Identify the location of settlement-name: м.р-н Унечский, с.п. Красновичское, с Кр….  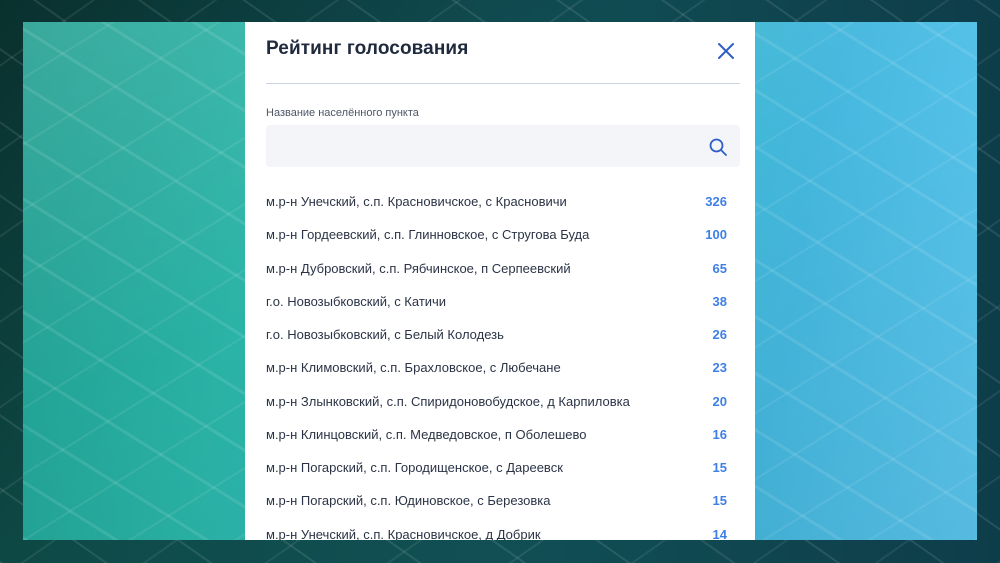
(416, 202).